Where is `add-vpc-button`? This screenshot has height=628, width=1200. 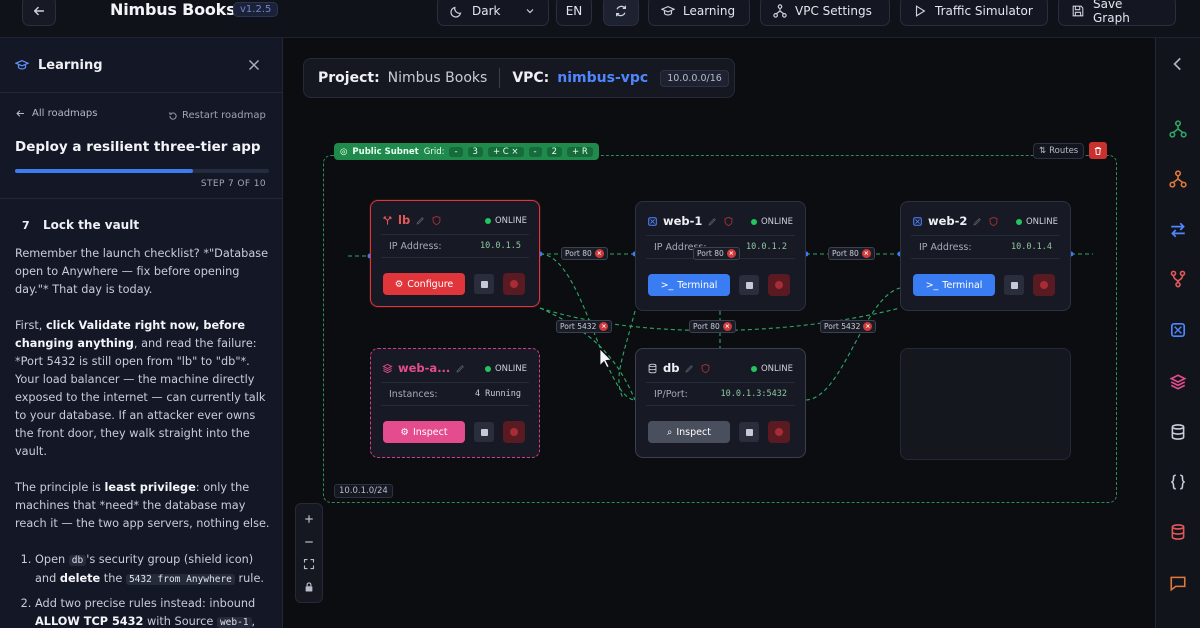
add-vpc-button is located at coordinates (1178, 129).